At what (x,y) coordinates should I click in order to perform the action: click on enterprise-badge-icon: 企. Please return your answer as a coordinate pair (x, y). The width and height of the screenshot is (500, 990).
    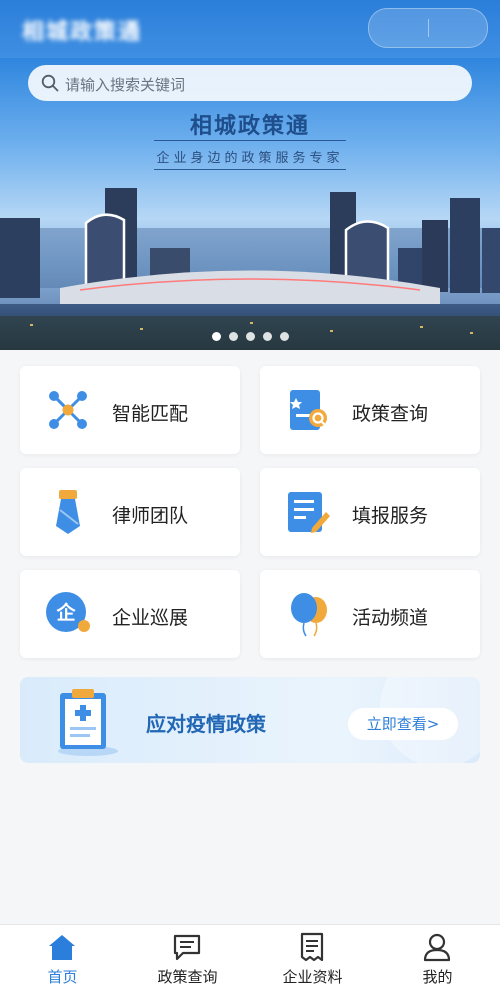
    Looking at the image, I should click on (68, 612).